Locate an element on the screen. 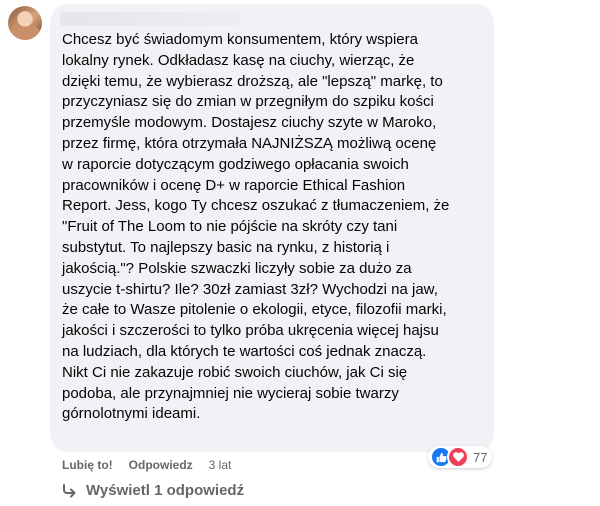 This screenshot has height=506, width=600. timestamp: 3 lat is located at coordinates (220, 465).